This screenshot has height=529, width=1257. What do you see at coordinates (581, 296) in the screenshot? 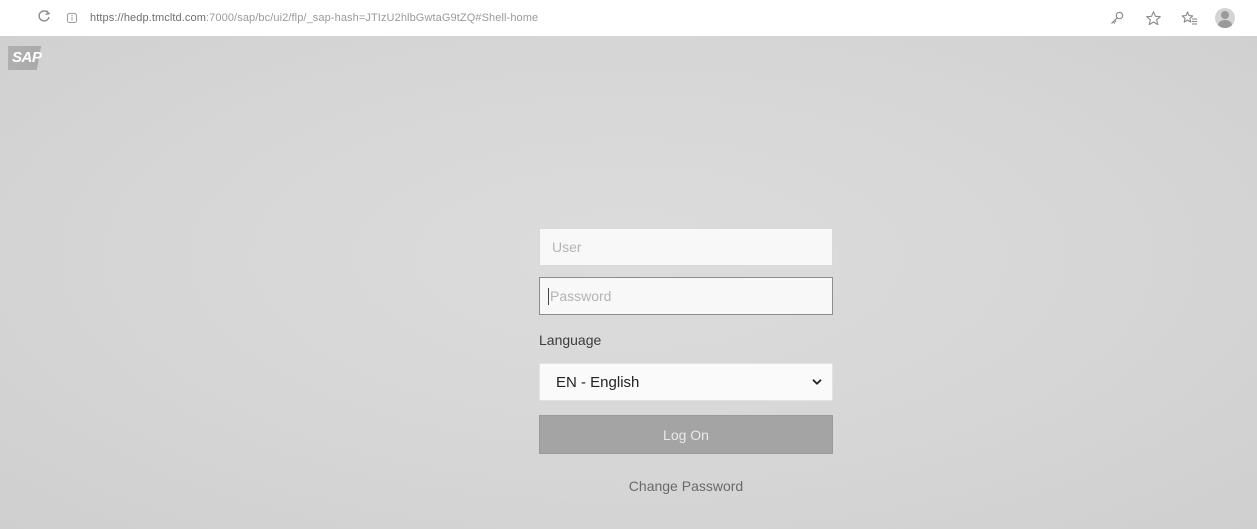
I see `password-placeholder: Password` at bounding box center [581, 296].